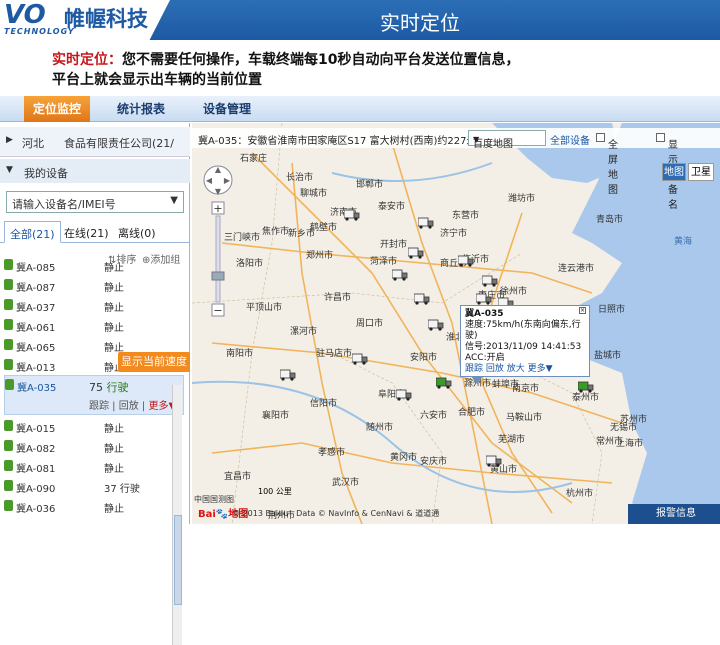  What do you see at coordinates (95, 171) in the screenshot?
I see `my-devices-header: ▼ 我的设备` at bounding box center [95, 171].